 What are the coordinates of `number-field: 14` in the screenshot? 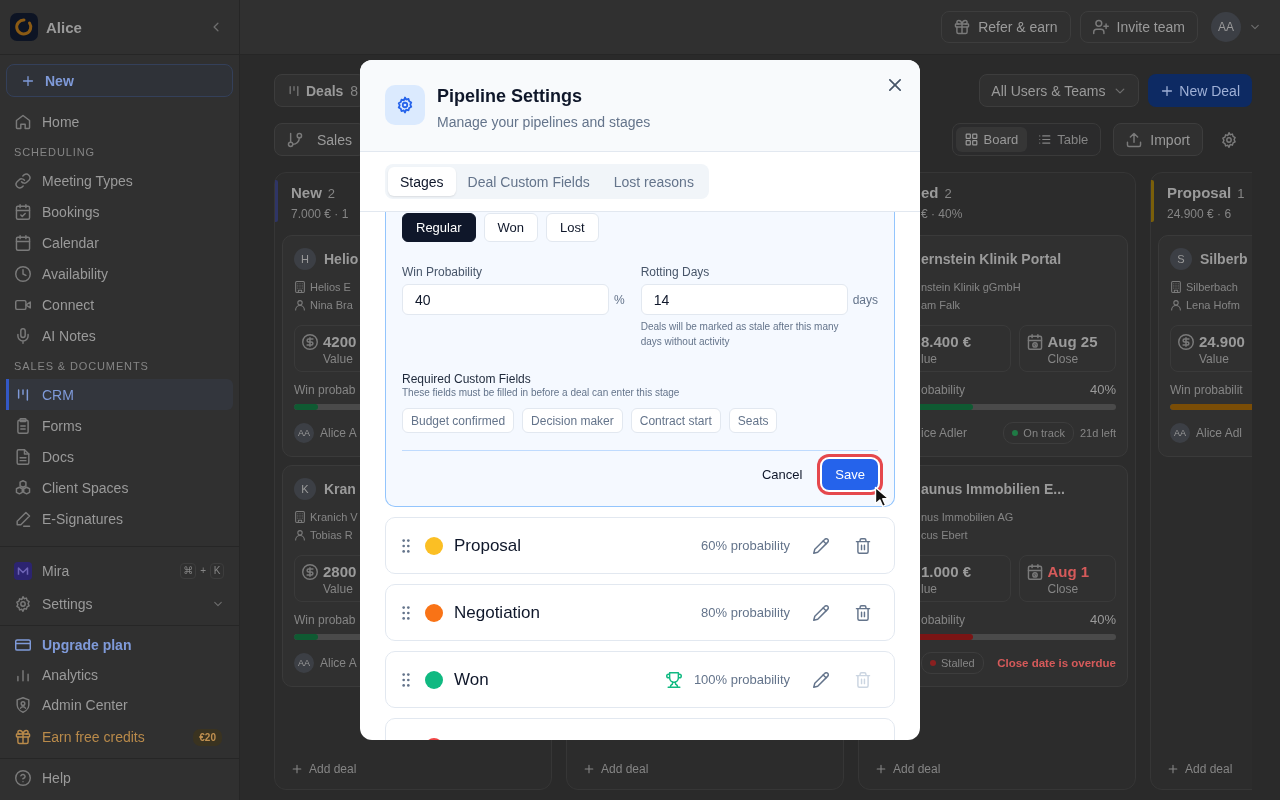 It's located at (744, 299).